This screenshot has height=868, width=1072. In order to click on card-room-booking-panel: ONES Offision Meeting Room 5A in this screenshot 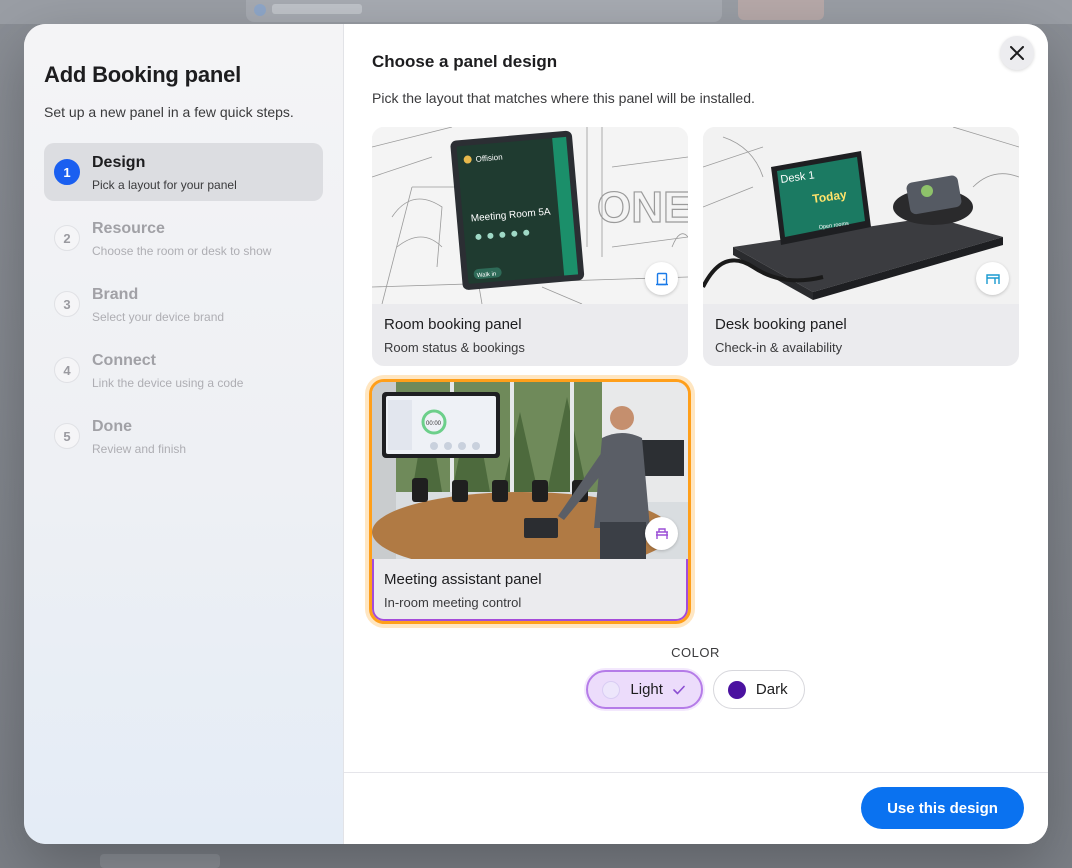, I will do `click(530, 246)`.